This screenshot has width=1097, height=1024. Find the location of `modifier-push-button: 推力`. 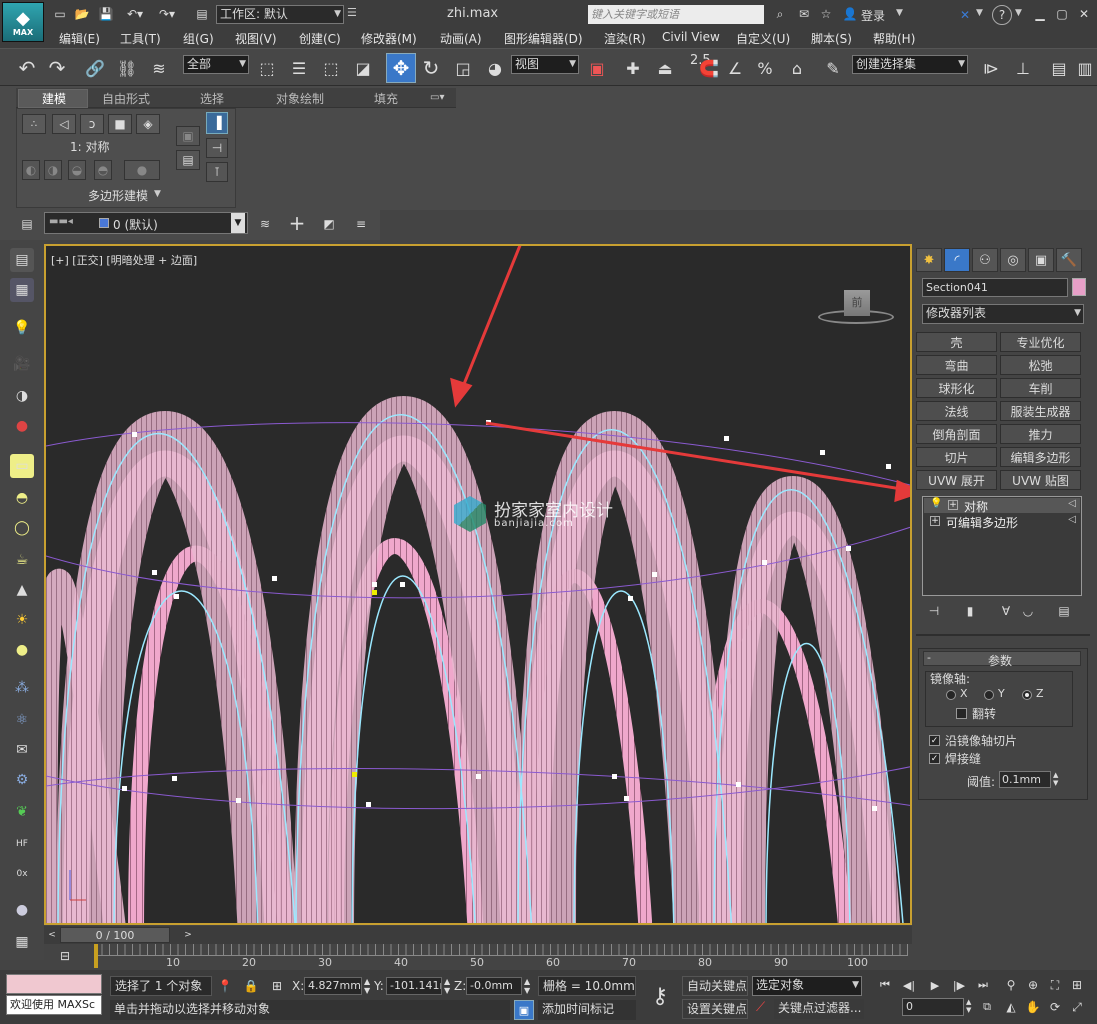

modifier-push-button: 推力 is located at coordinates (1040, 434).